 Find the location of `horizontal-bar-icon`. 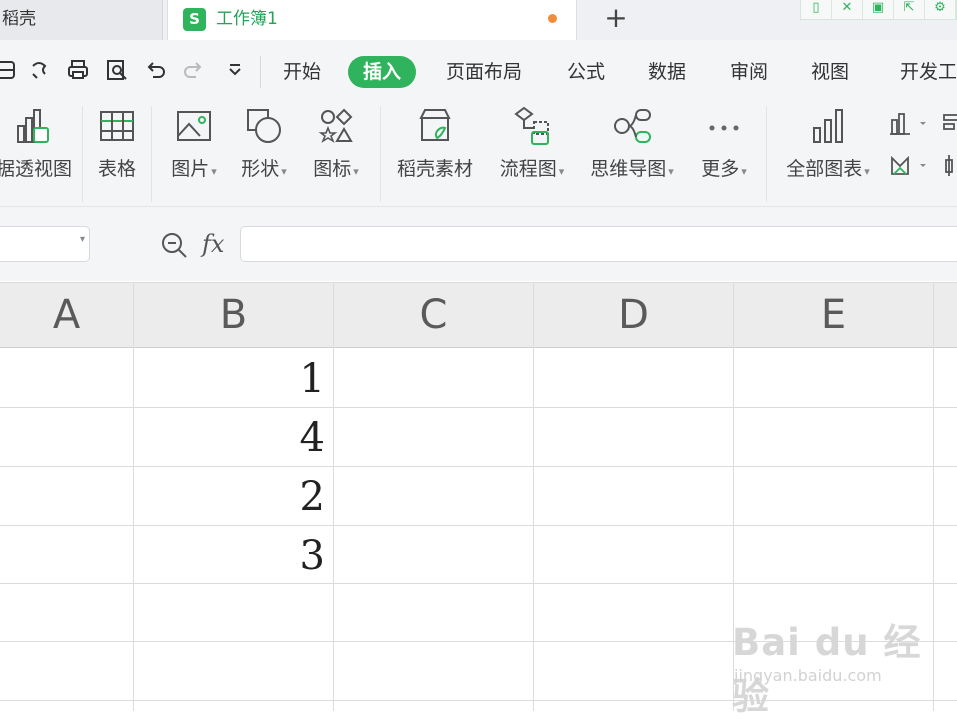

horizontal-bar-icon is located at coordinates (950, 122).